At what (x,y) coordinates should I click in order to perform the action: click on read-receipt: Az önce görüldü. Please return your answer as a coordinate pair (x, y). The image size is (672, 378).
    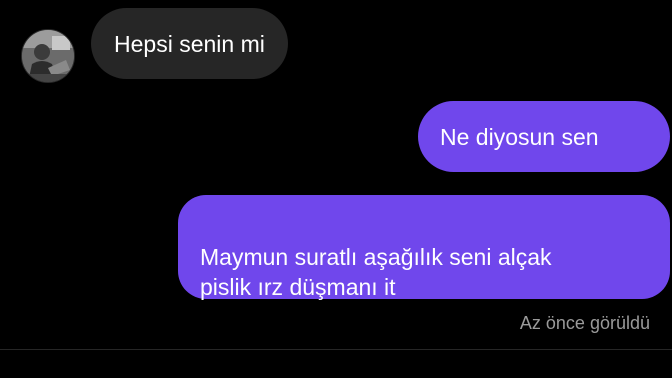
    Looking at the image, I should click on (584, 323).